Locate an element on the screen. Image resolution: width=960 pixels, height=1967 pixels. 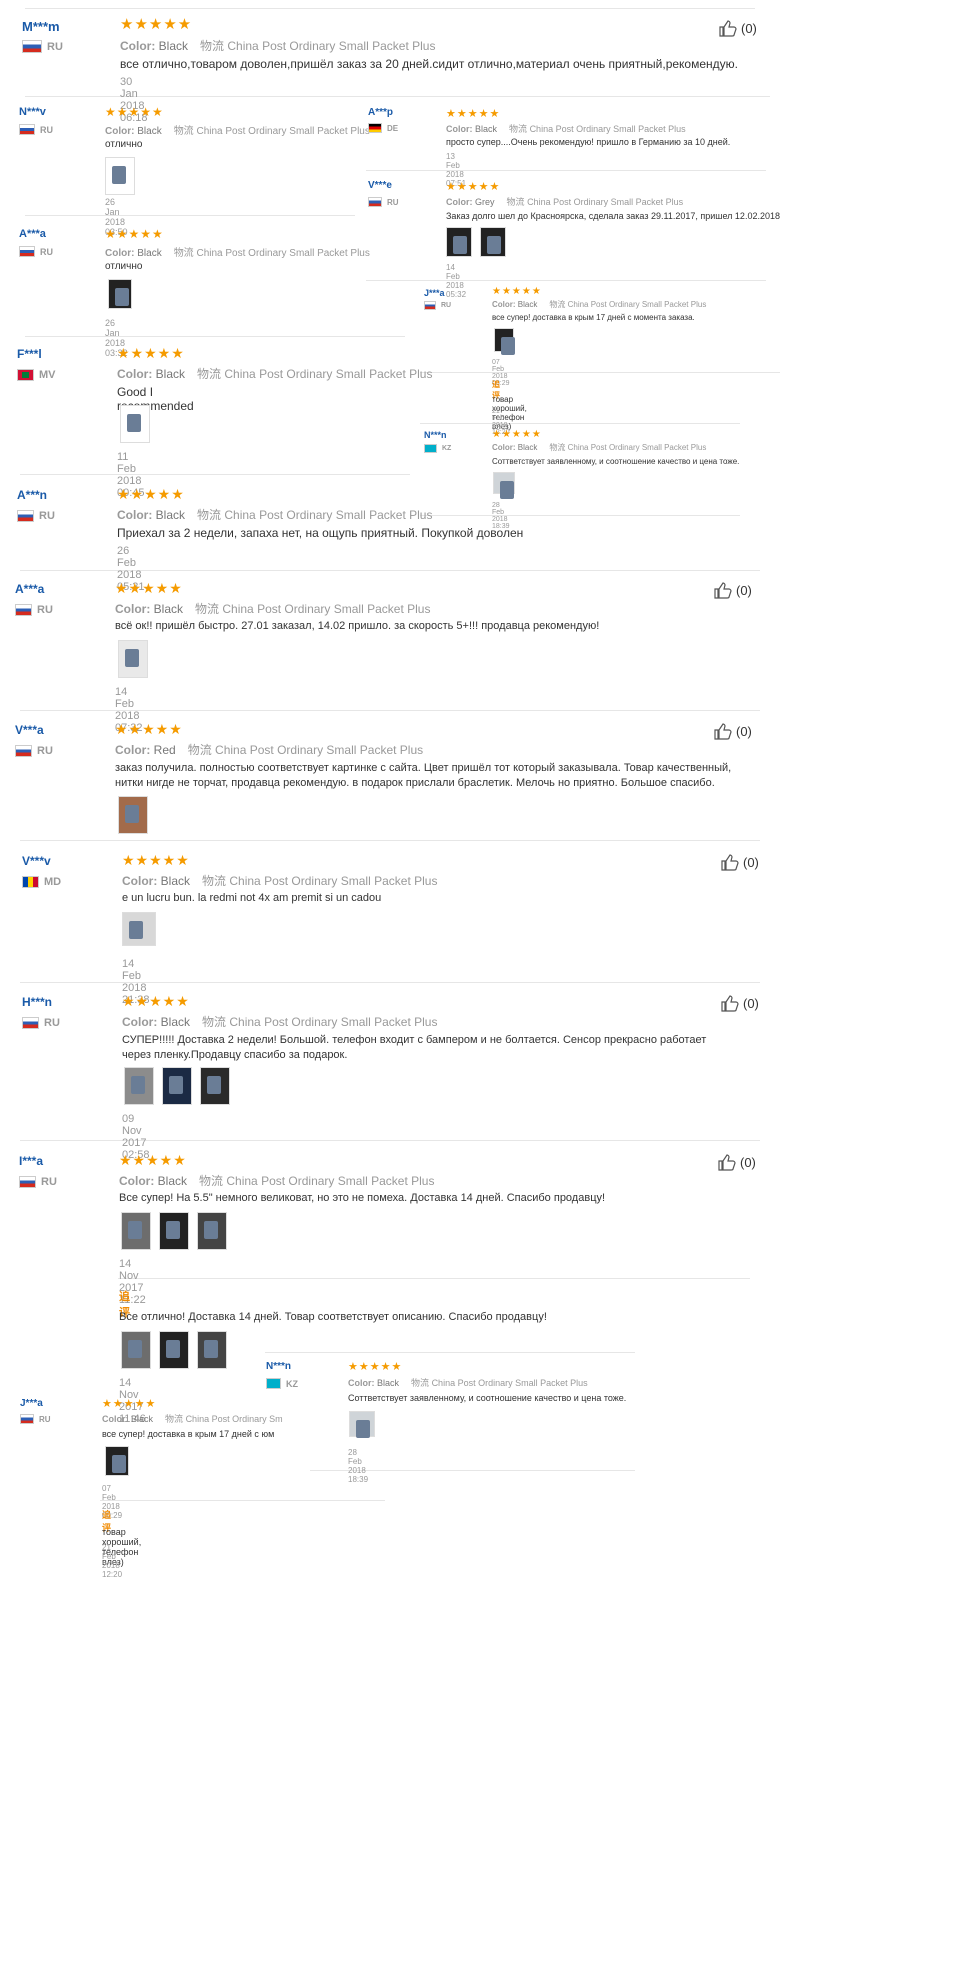
thumbs-up-icon is located at coordinates (728, 28).